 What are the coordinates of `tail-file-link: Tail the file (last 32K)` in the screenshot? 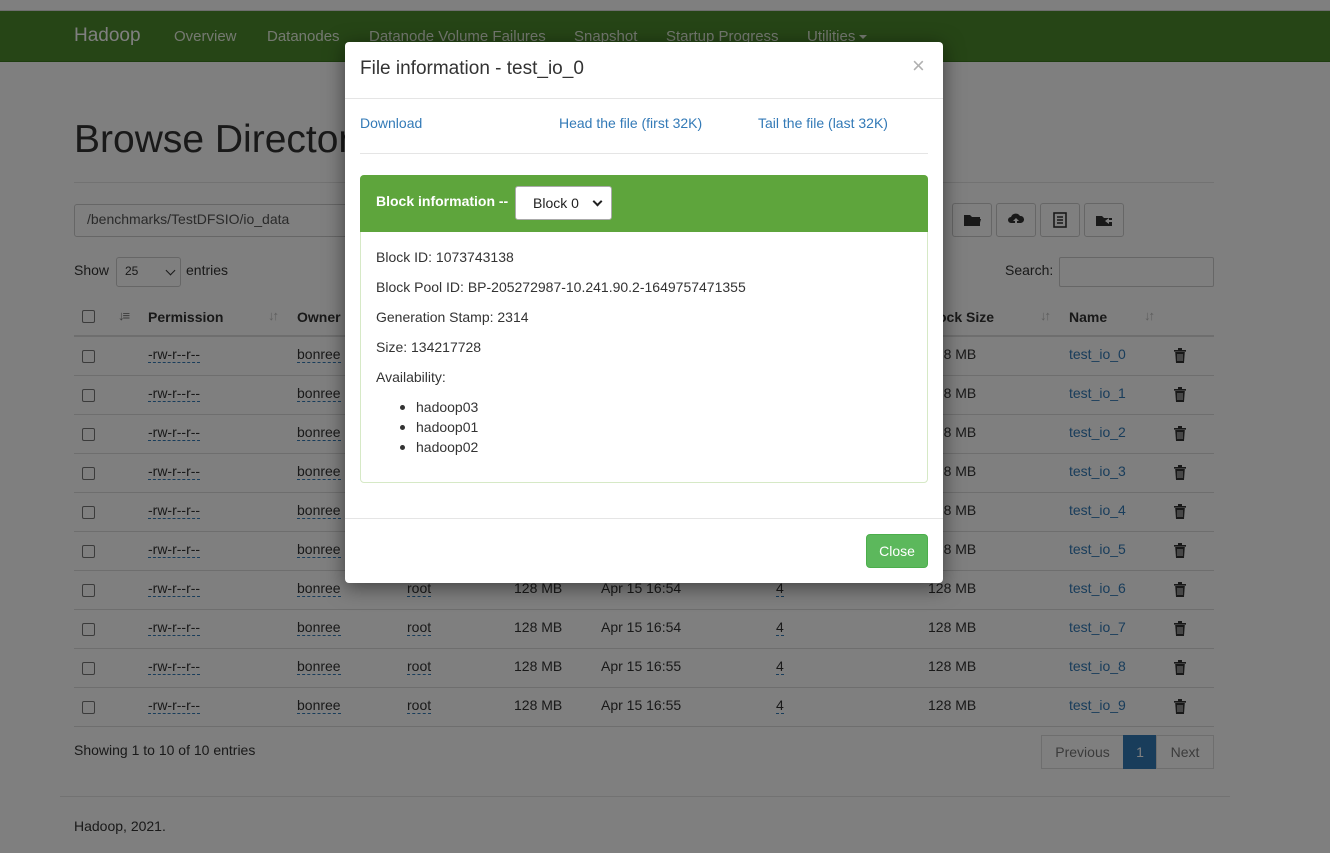 It's located at (823, 123).